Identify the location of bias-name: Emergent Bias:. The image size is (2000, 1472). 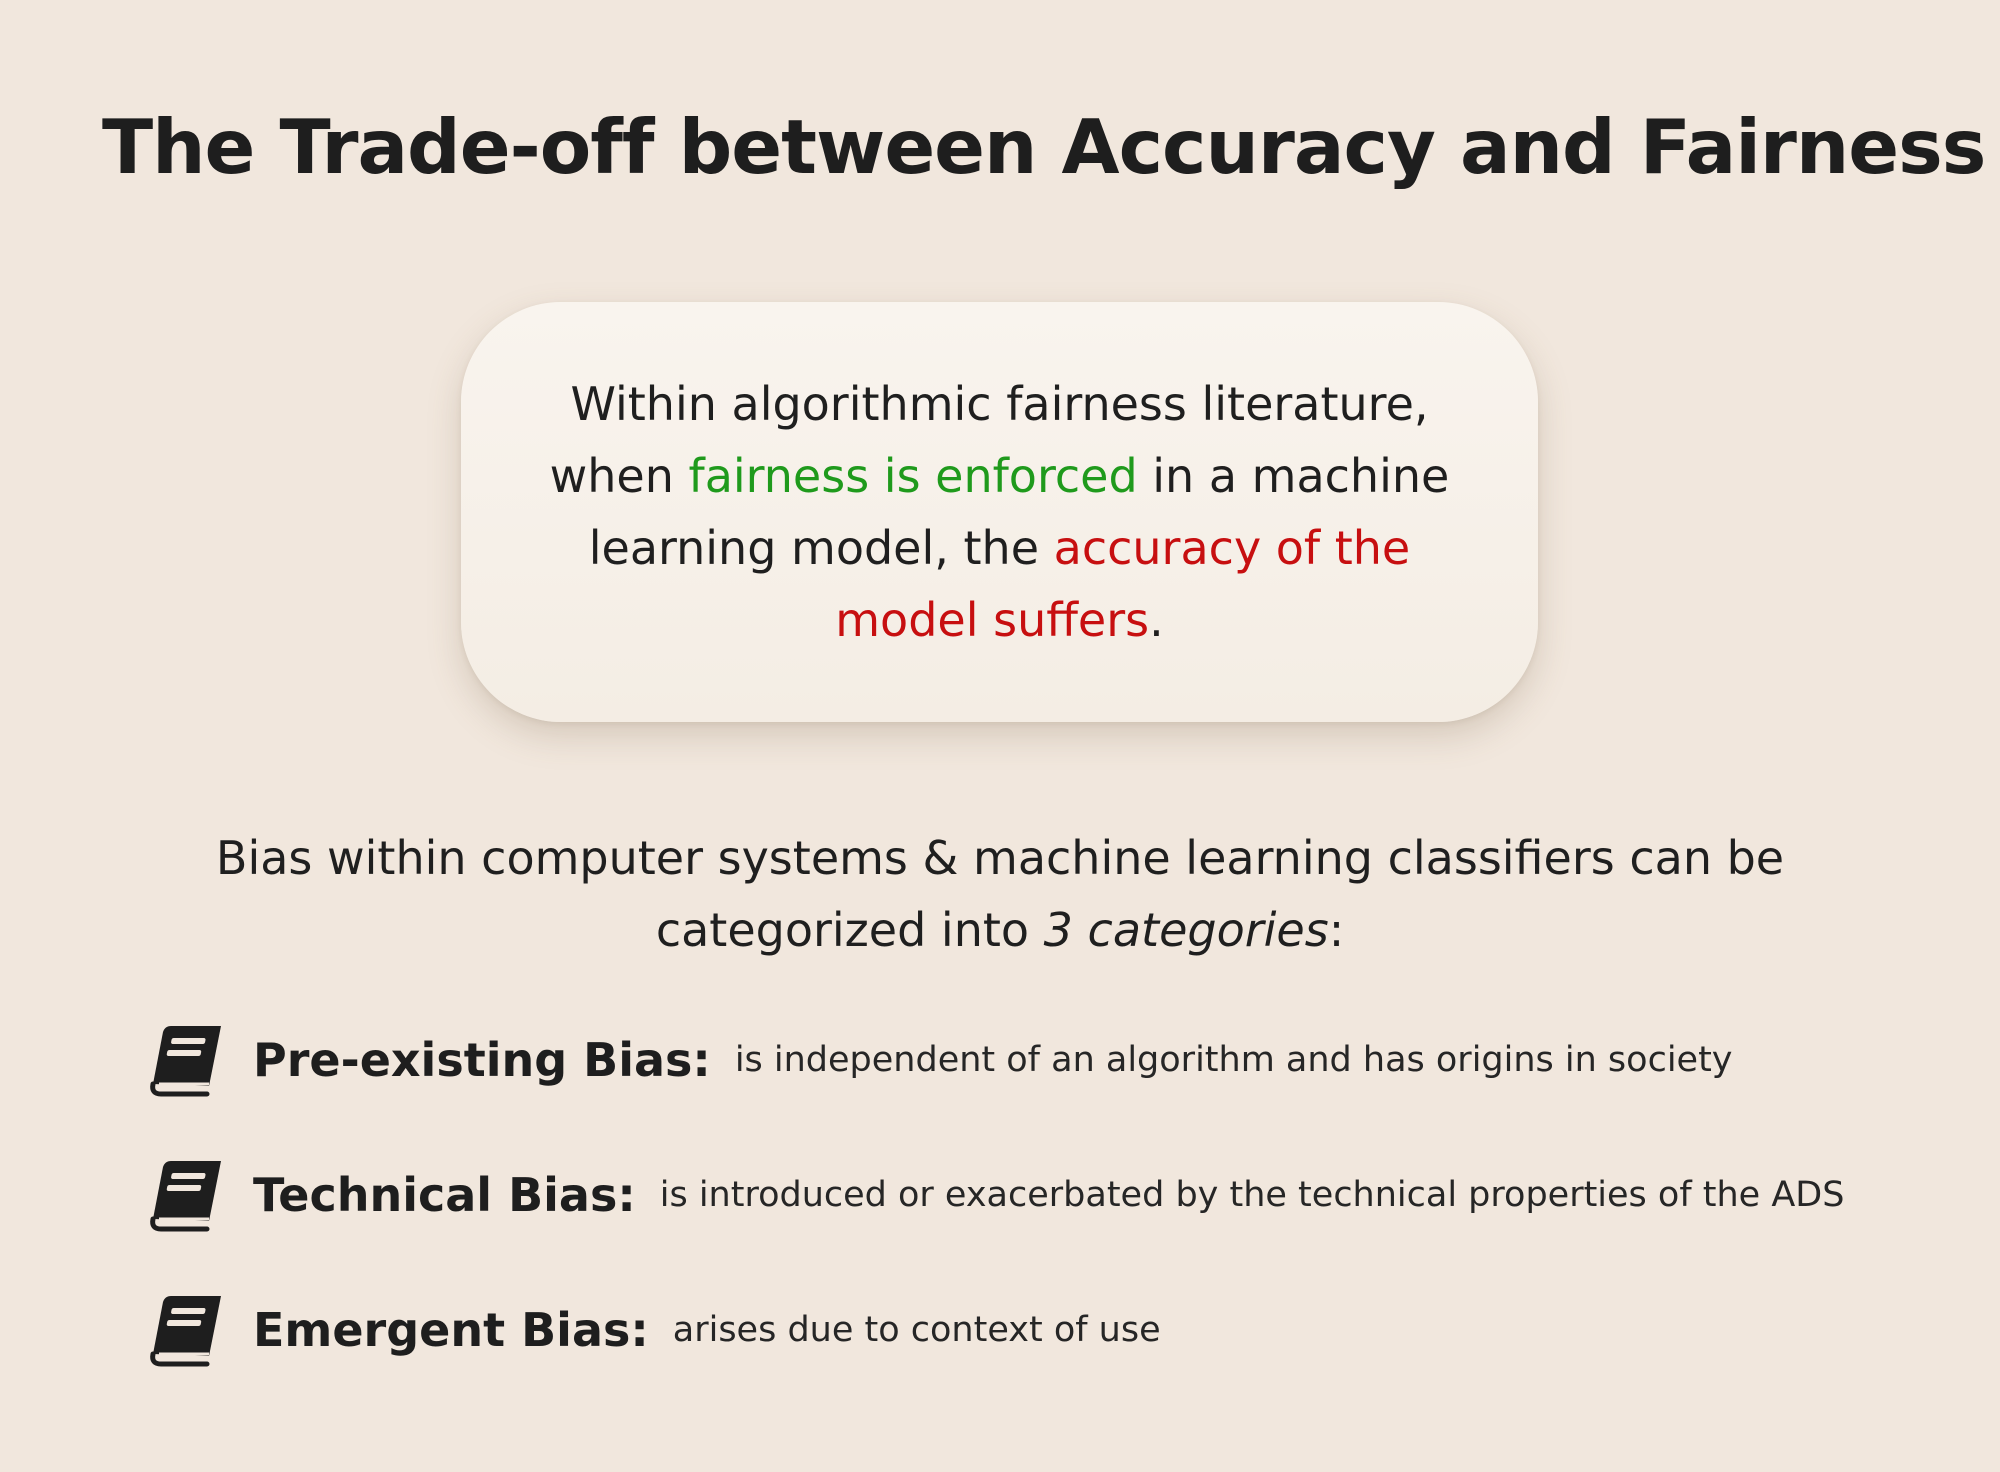
(451, 1330).